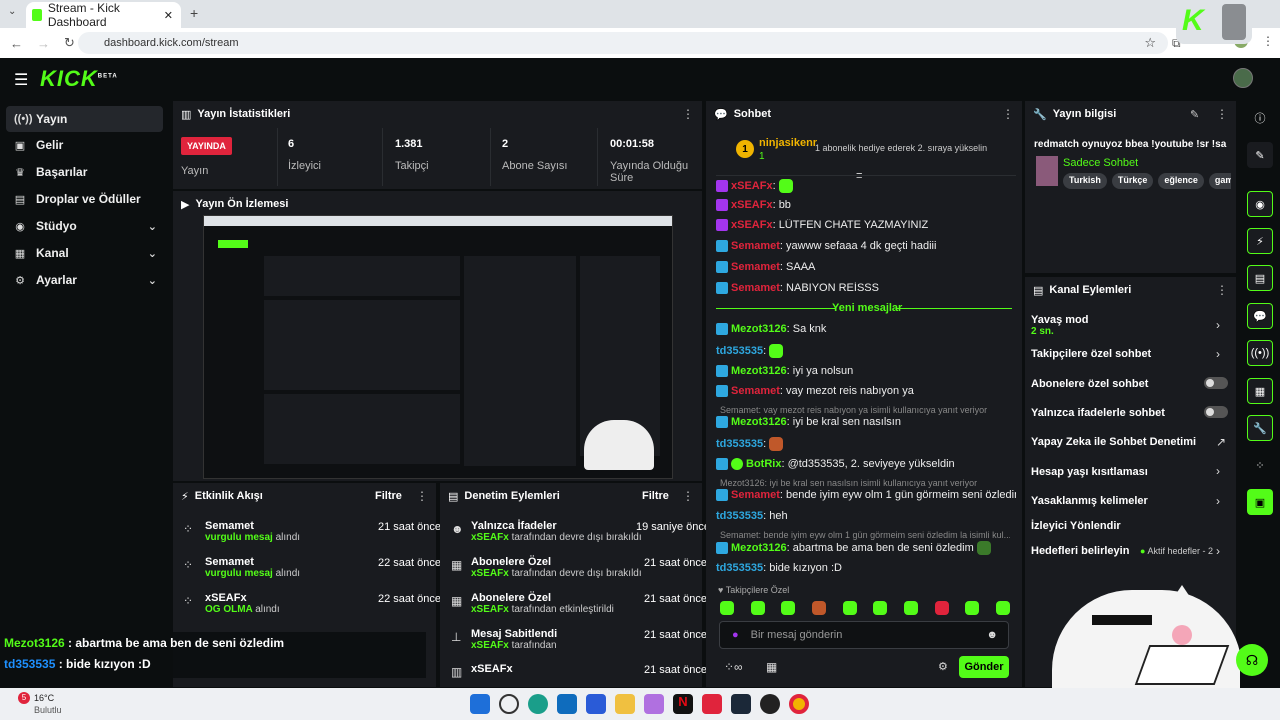 Image resolution: width=1280 pixels, height=720 pixels. What do you see at coordinates (1260, 465) in the screenshot?
I see `kick-widget-icon: ⁘` at bounding box center [1260, 465].